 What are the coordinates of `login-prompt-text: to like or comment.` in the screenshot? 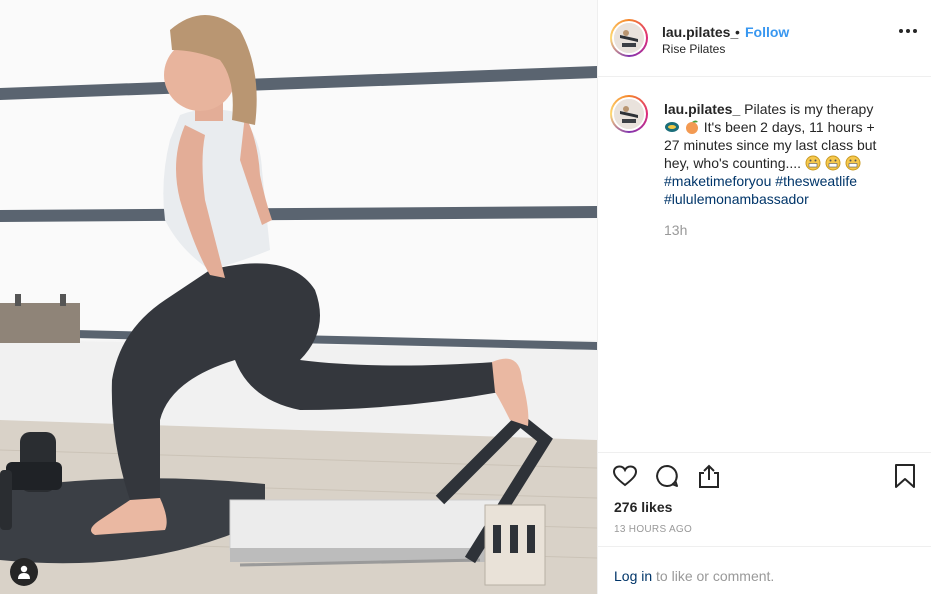 It's located at (713, 576).